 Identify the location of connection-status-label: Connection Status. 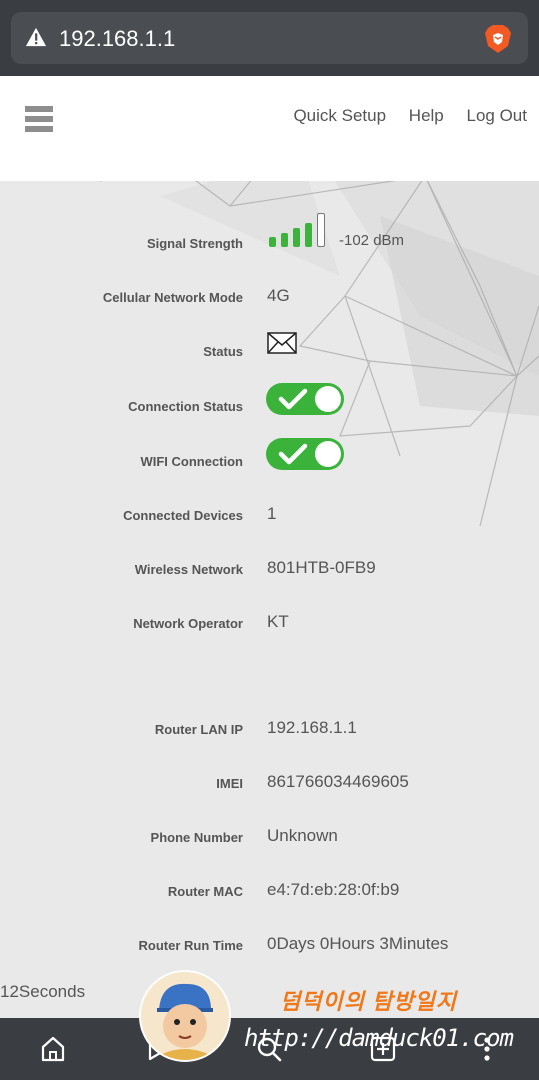
(185, 406).